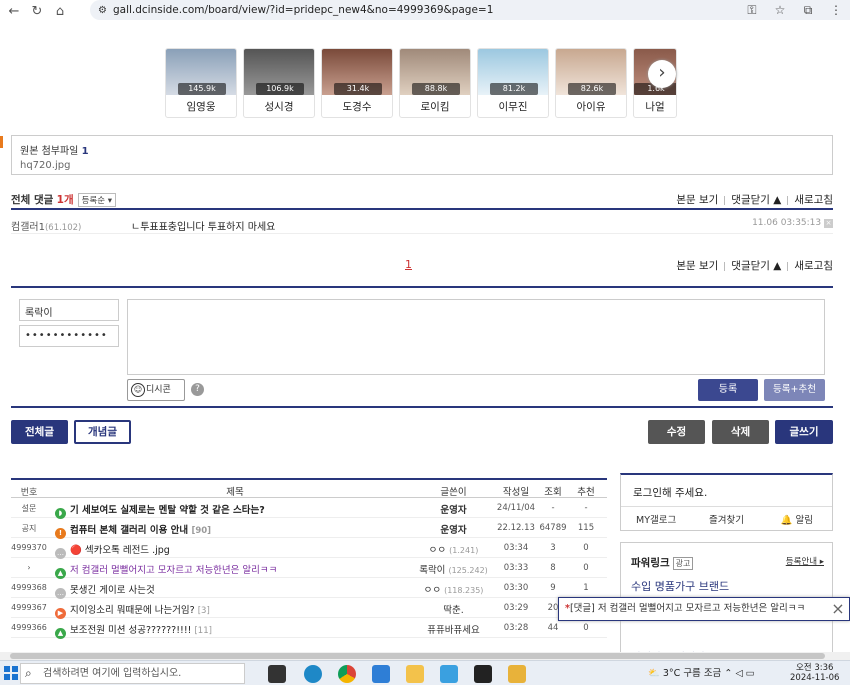 The width and height of the screenshot is (850, 685). Describe the element at coordinates (740, 432) in the screenshot. I see `delete-button: 삭제` at that location.